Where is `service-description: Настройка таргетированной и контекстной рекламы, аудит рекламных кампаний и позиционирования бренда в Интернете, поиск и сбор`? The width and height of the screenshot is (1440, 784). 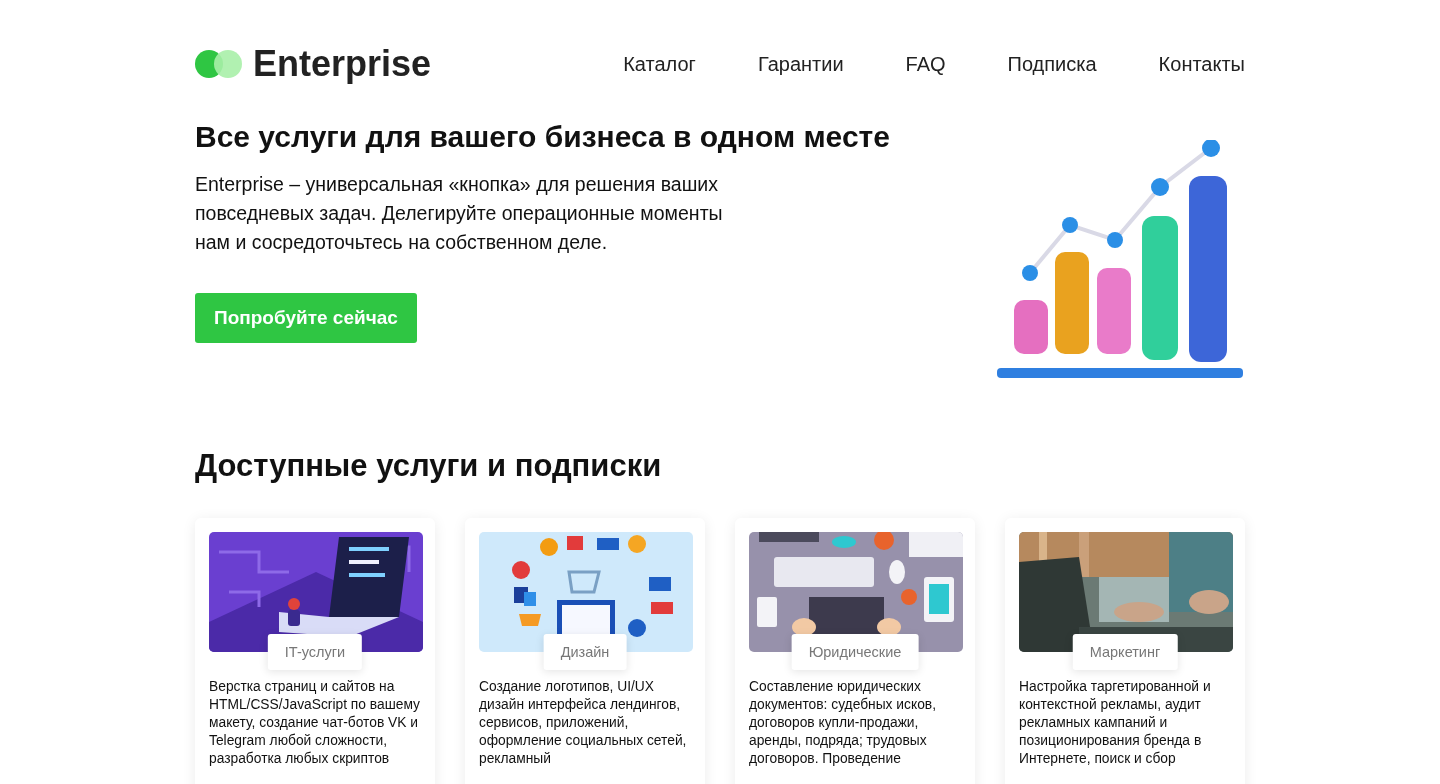 service-description: Настройка таргетированной и контекстной рекламы, аудит рекламных кампаний и позиционирования бренда в Интернете, поиск и сбор is located at coordinates (1115, 723).